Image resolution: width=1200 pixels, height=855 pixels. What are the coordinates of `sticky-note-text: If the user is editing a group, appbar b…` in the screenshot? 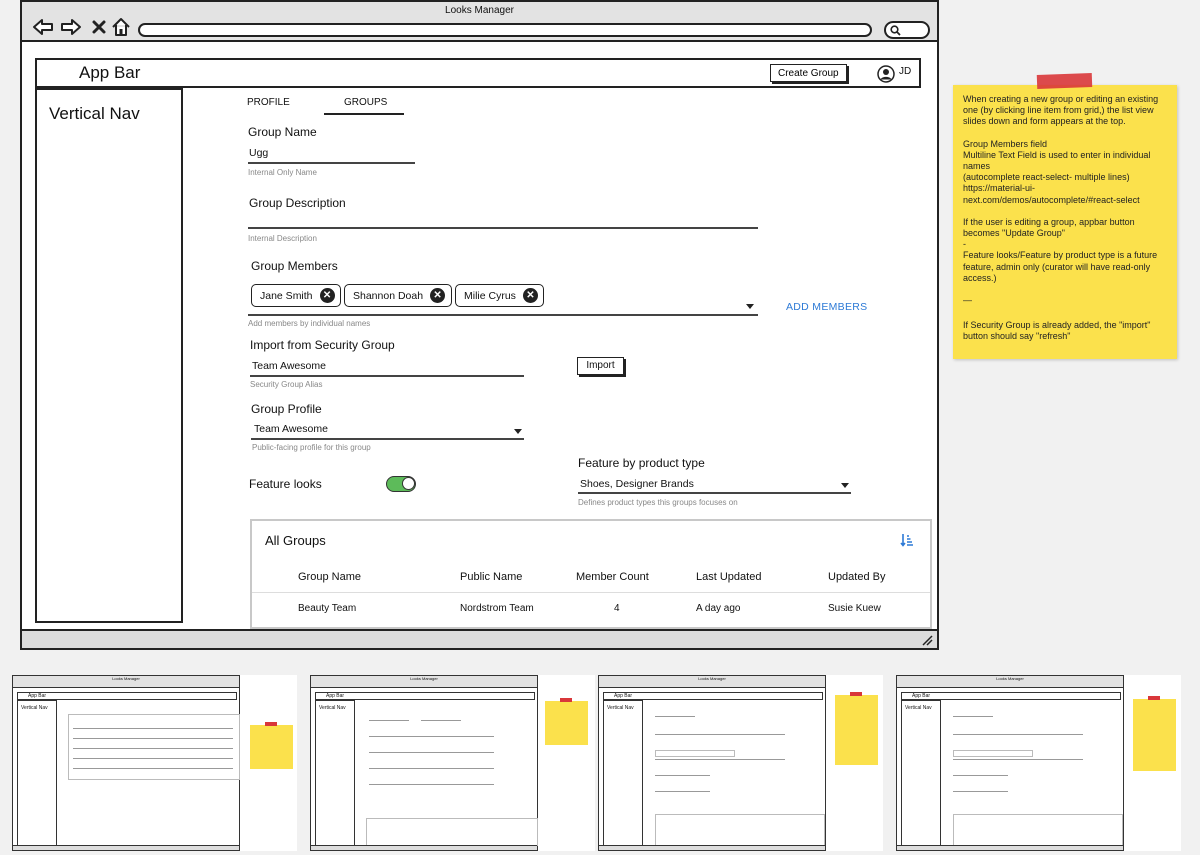 It's located at (1060, 249).